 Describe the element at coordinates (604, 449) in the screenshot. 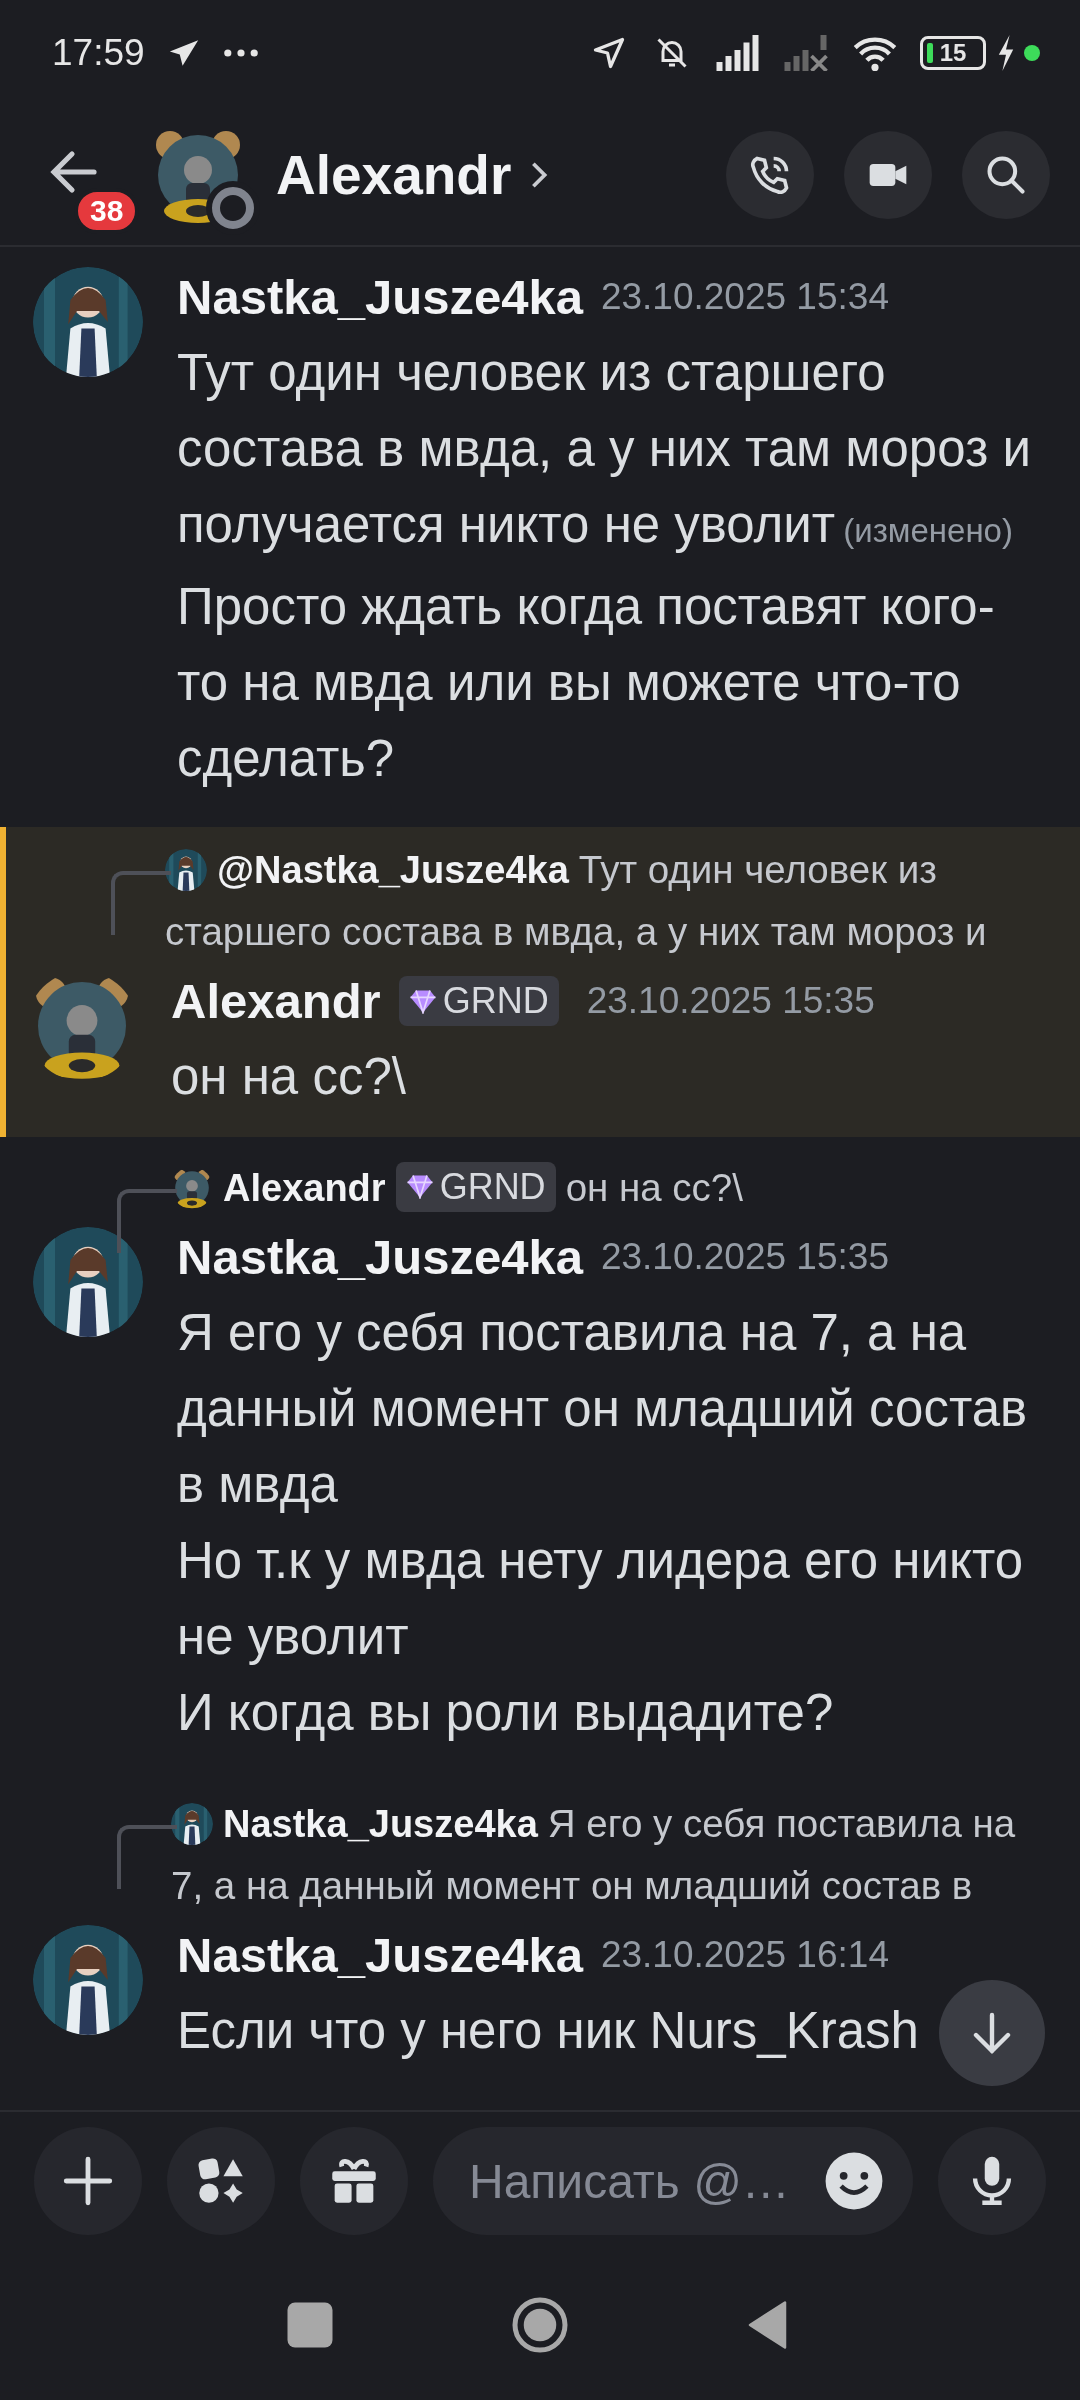

I see `message-text: Тут один человек из старшего состава в мвда, а у них там мороз и получается никто не уволит(изменено)` at that location.